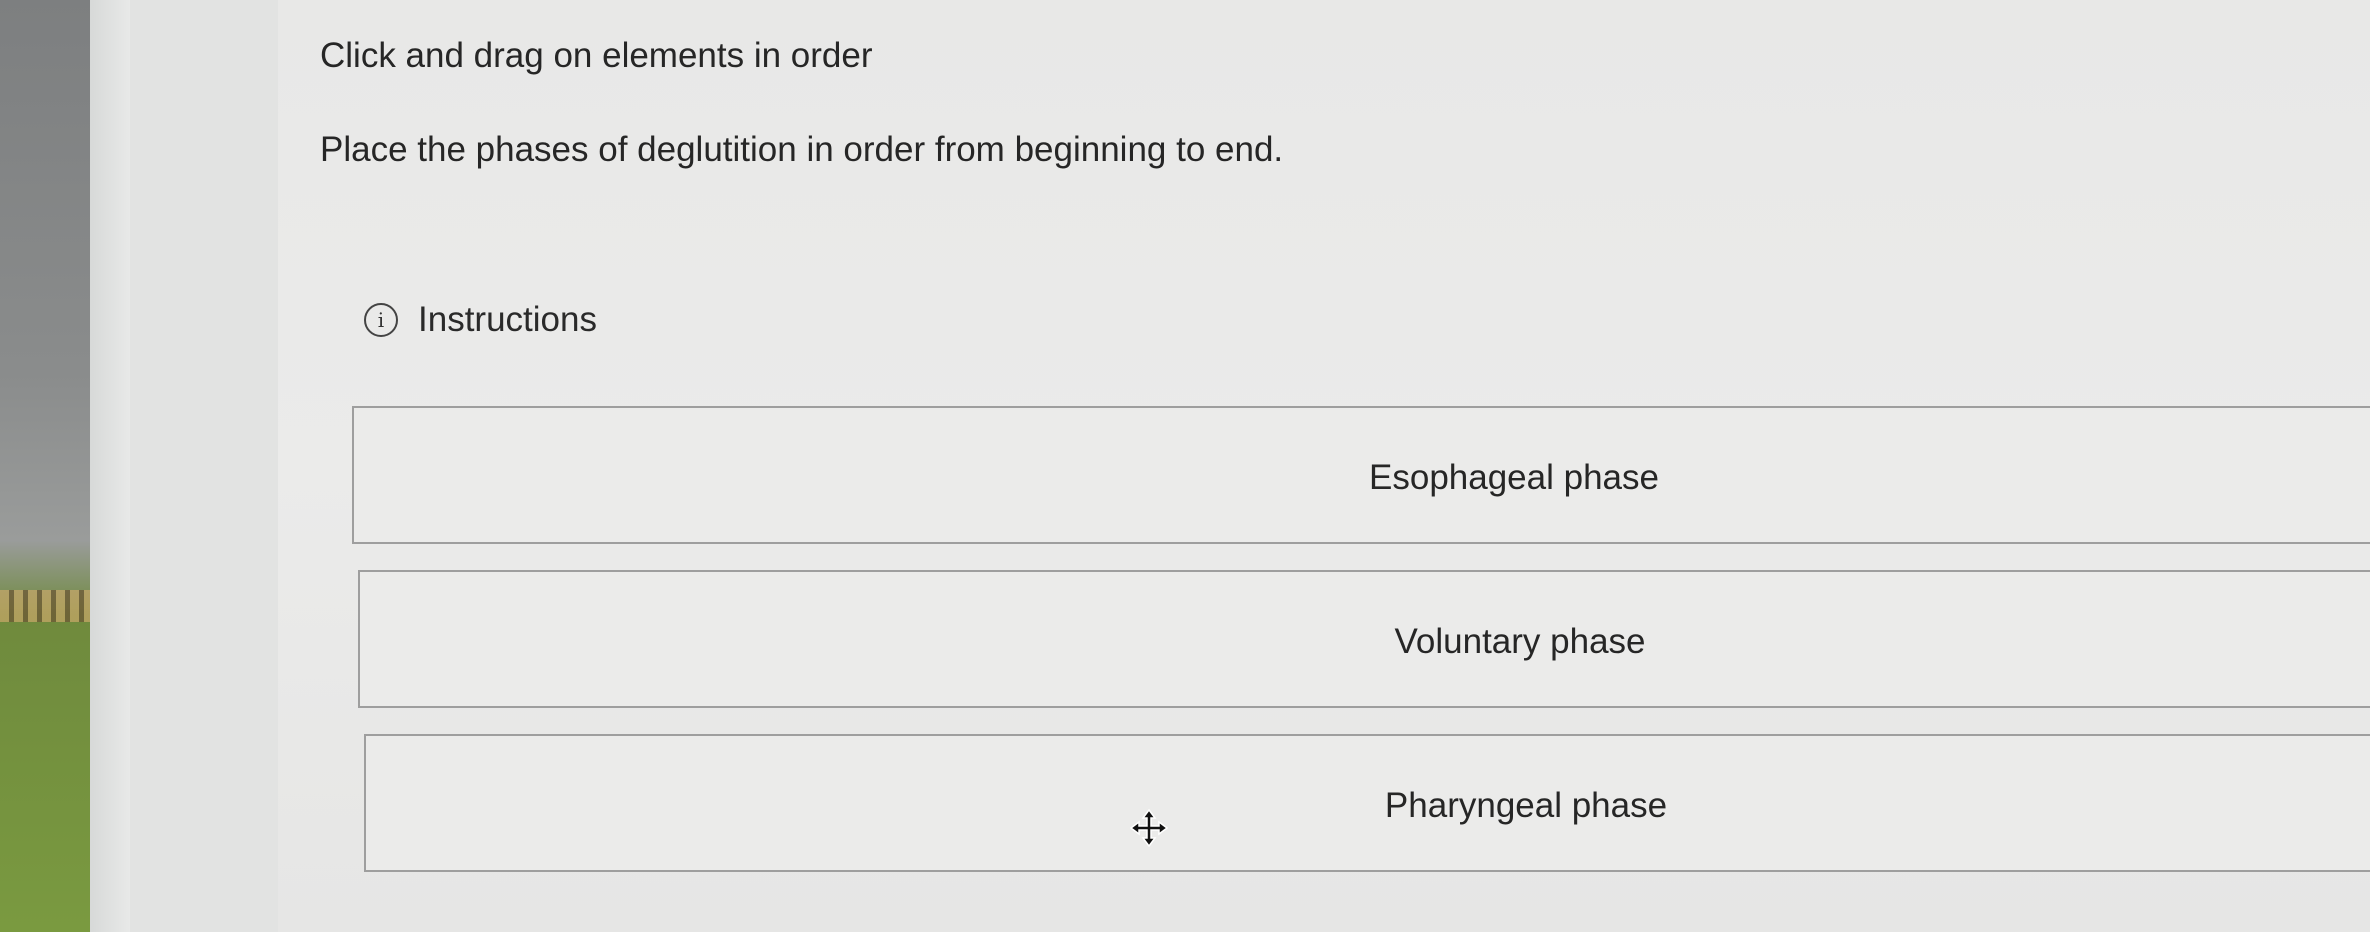 The width and height of the screenshot is (2370, 932). I want to click on instructions-label: Instructions, so click(507, 319).